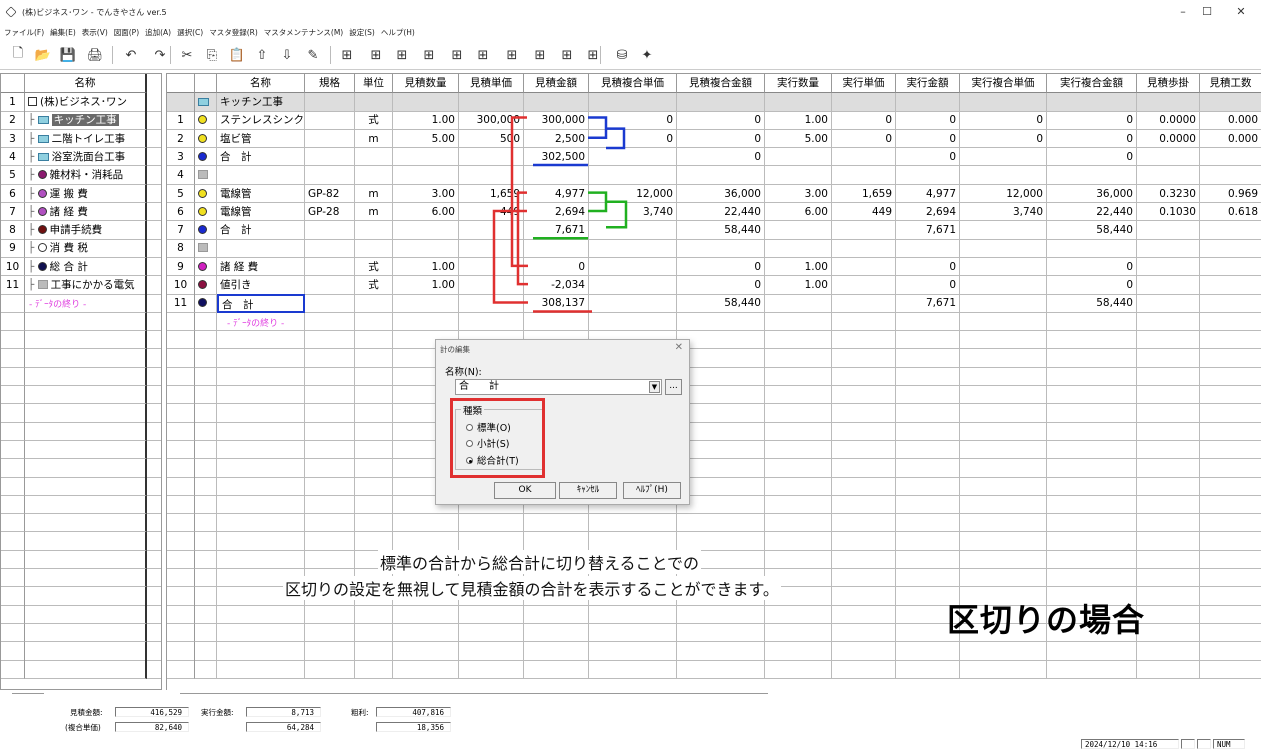 This screenshot has width=1261, height=750. I want to click on undo-icon: ↶, so click(131, 55).